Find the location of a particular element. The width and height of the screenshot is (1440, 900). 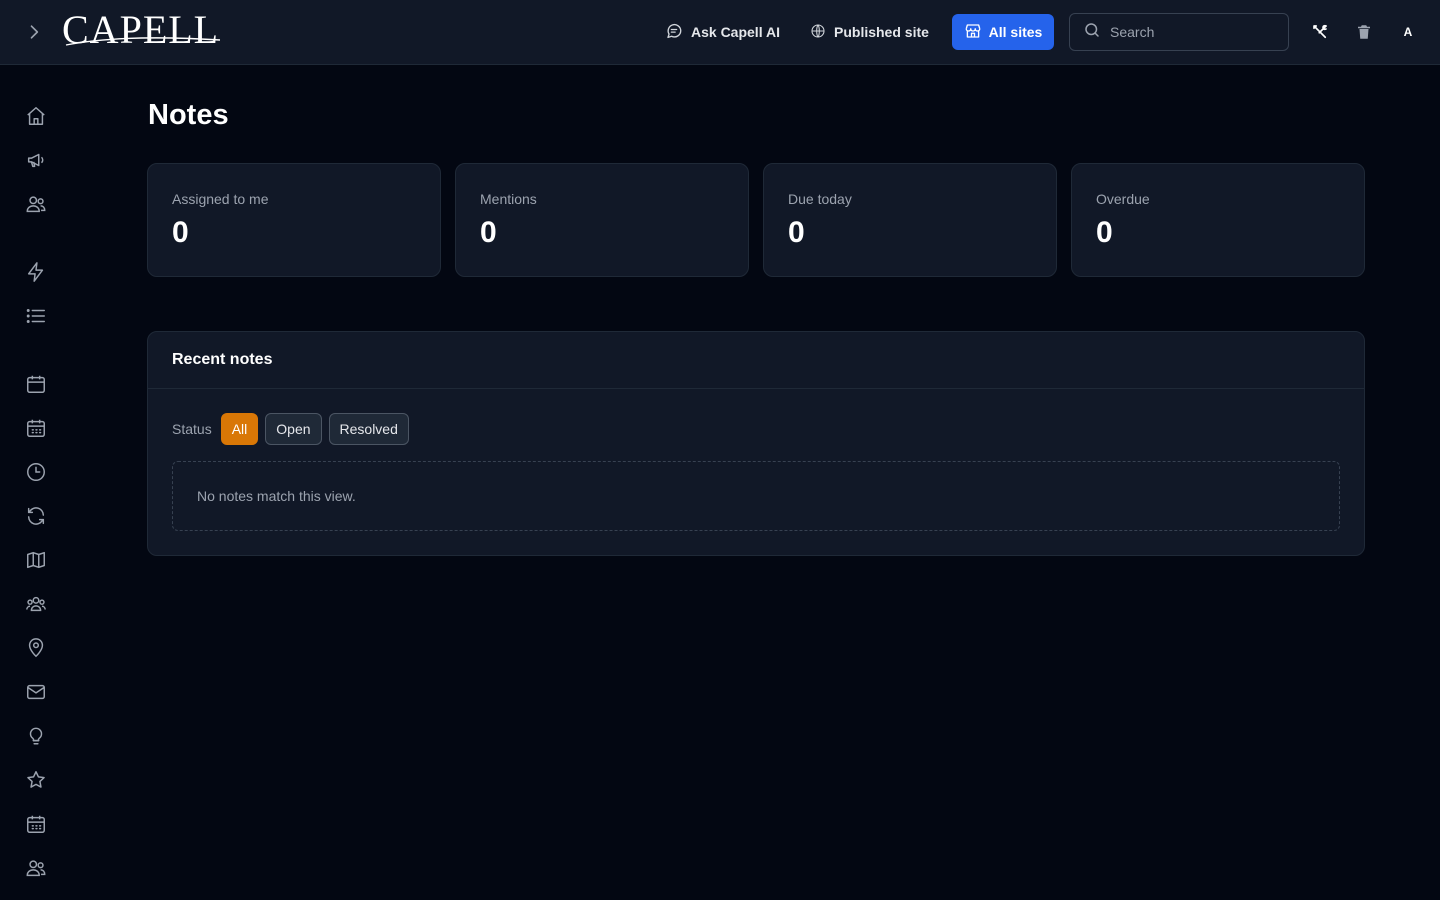

published-site-link: Published site is located at coordinates (869, 32).